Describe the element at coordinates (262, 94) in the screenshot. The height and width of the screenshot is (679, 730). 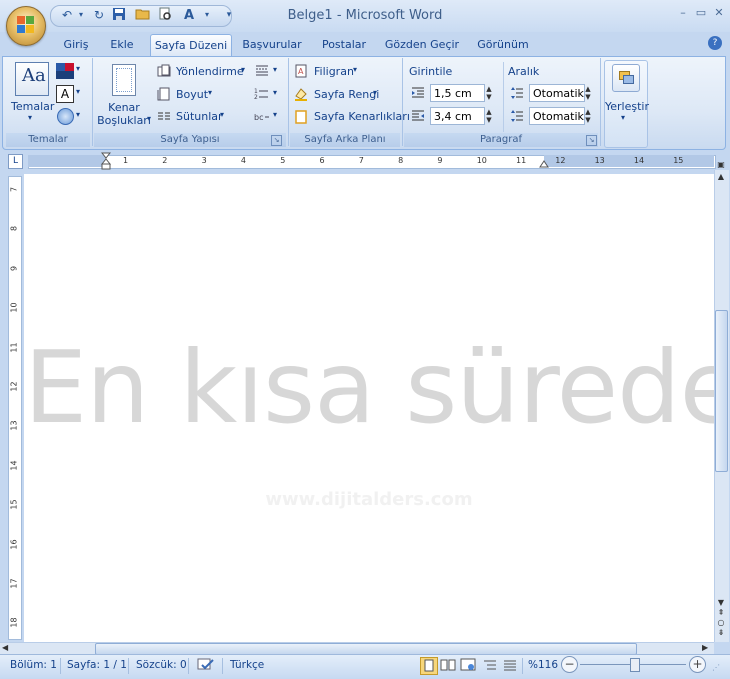
I see `line-numbers-icon: 12` at that location.